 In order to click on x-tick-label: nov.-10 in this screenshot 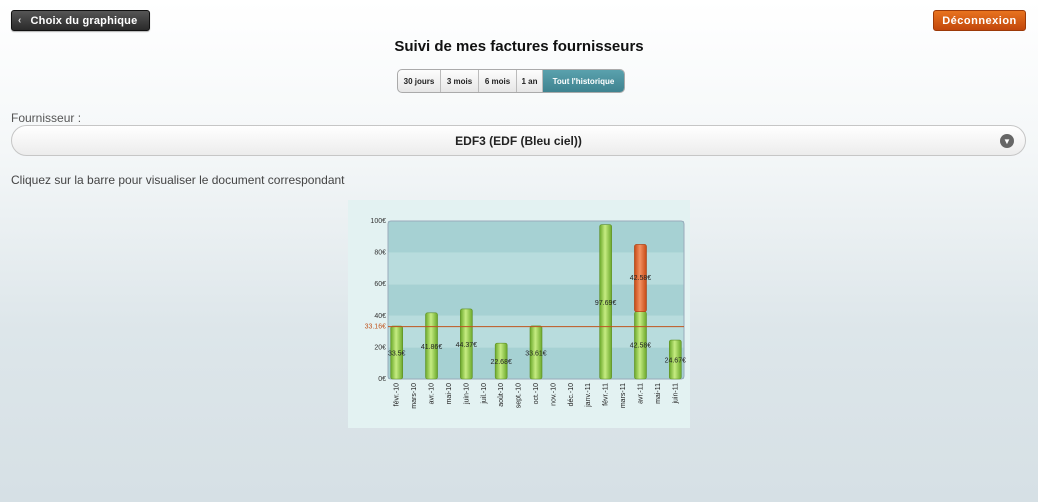, I will do `click(553, 394)`.